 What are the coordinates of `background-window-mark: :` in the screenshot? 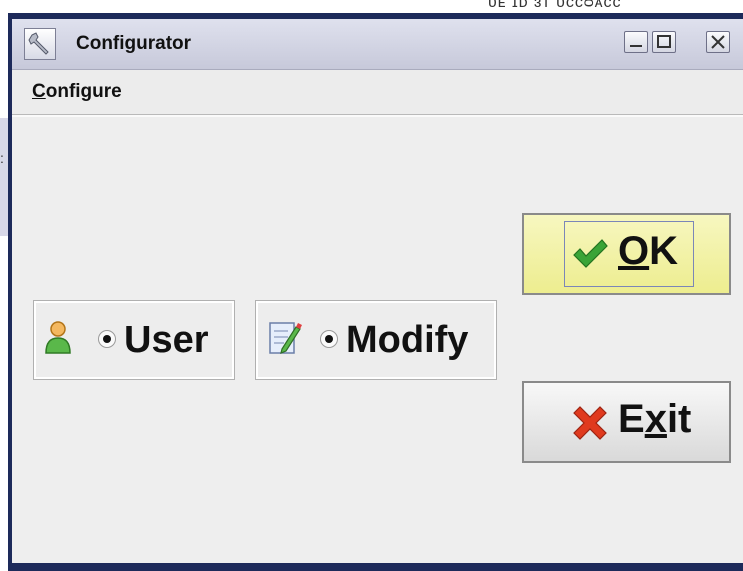 It's located at (2, 158).